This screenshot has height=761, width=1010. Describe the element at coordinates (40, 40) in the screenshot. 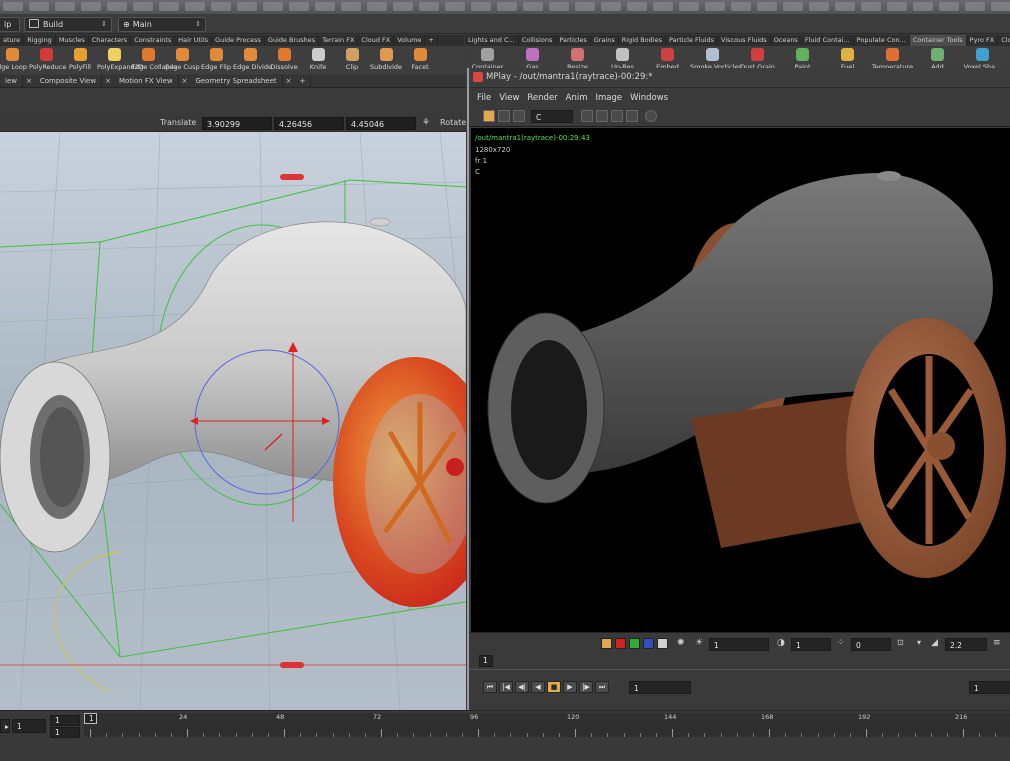

I see `shelf-tab-left-1: Rigging` at that location.